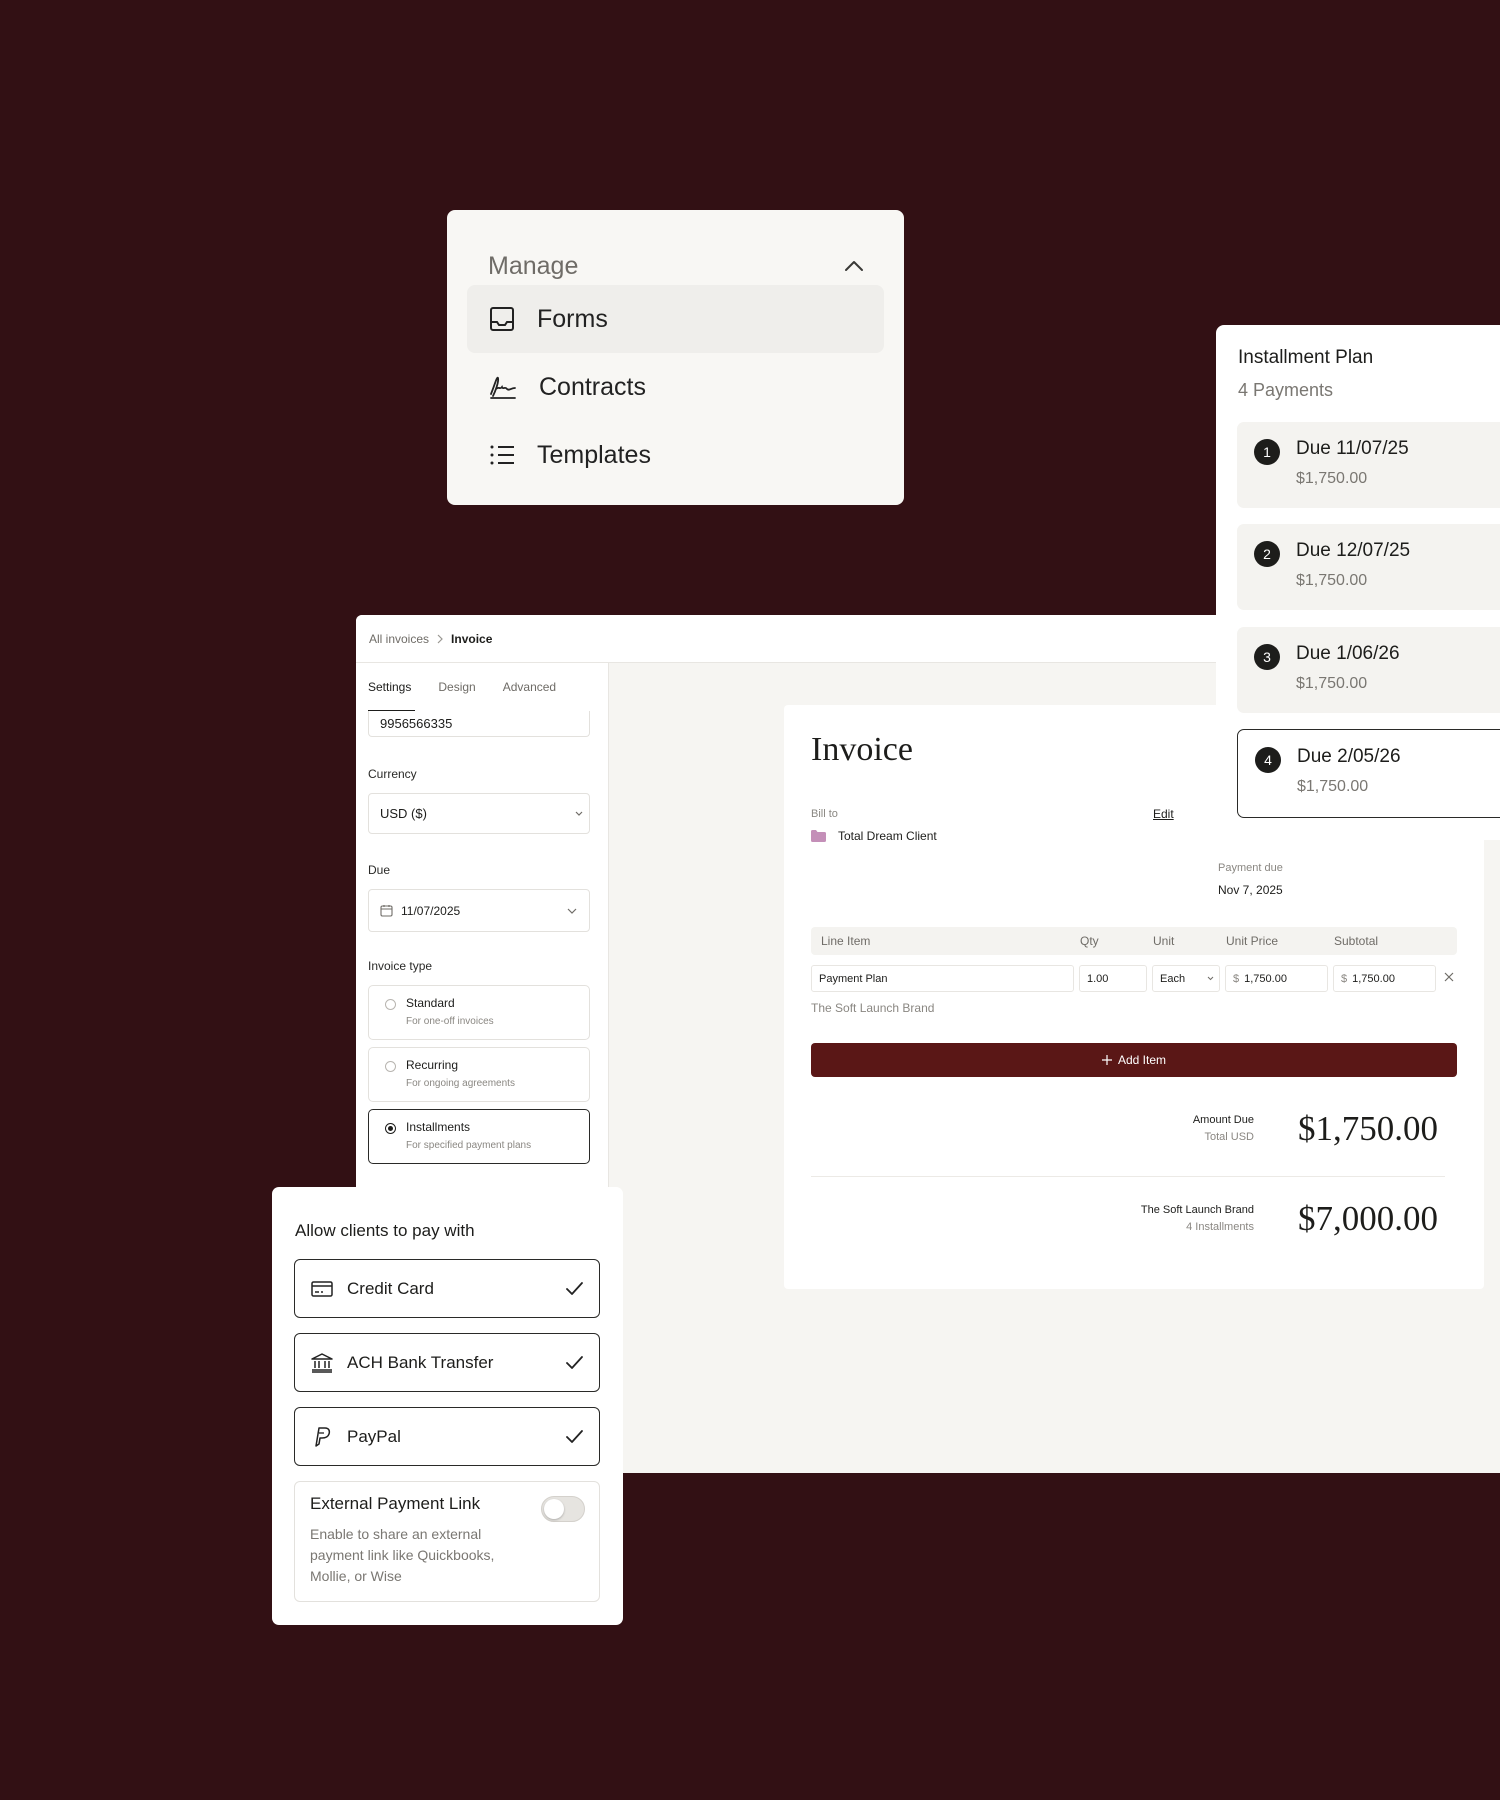 Image resolution: width=1500 pixels, height=1800 pixels. Describe the element at coordinates (456, 687) in the screenshot. I see `tab-design: Design` at that location.